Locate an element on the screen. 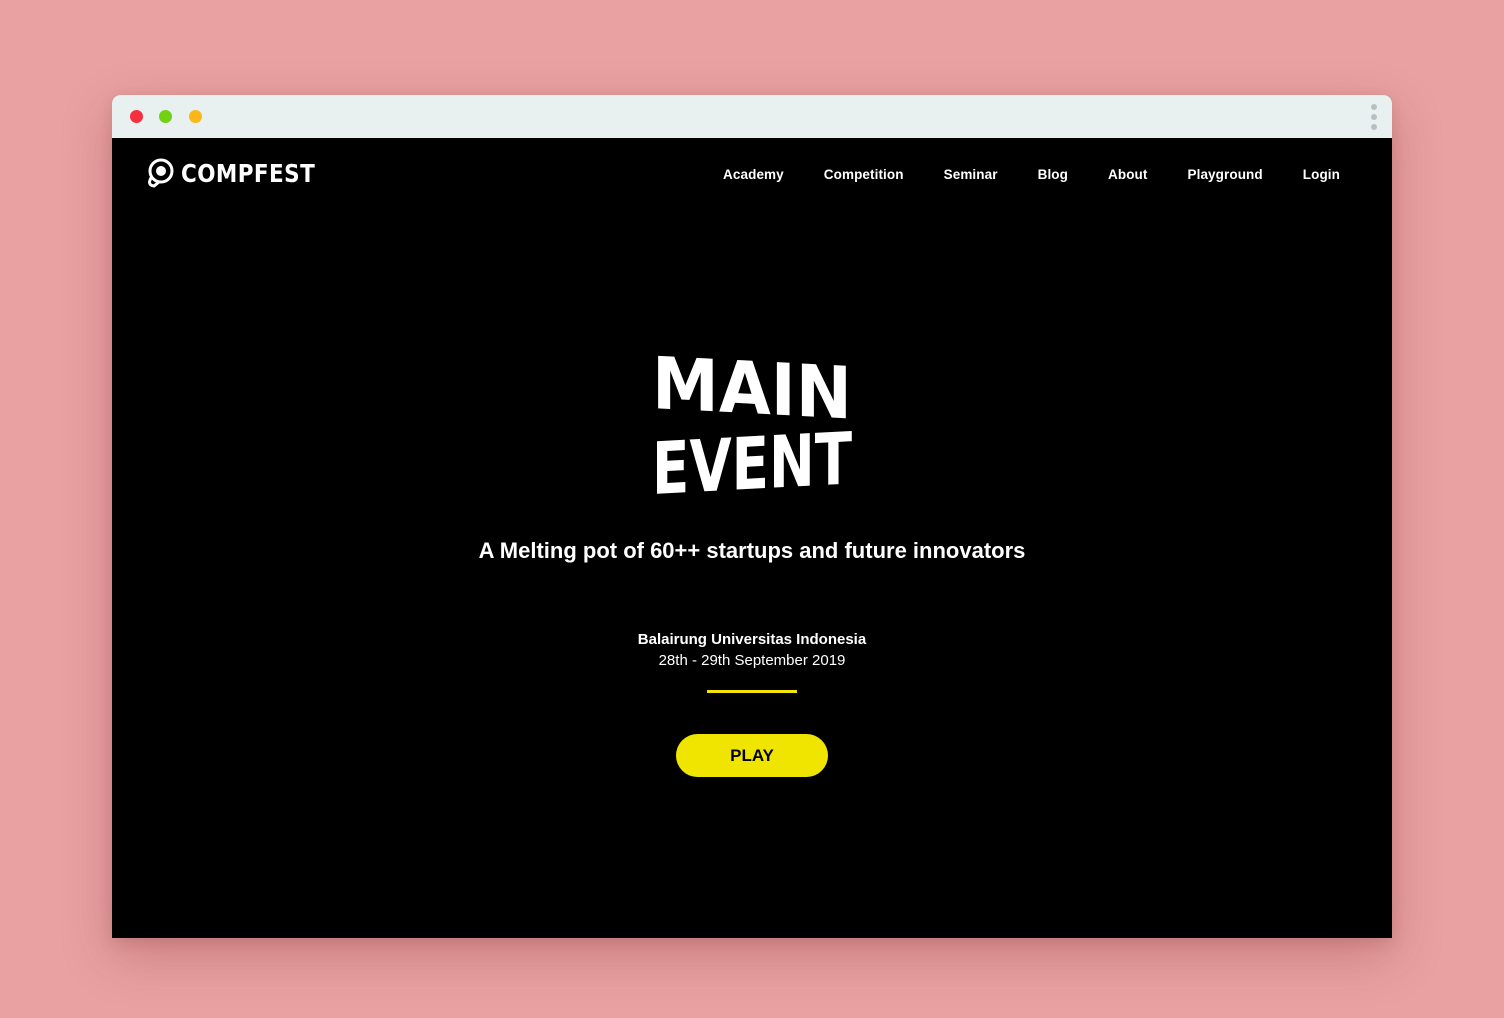 The height and width of the screenshot is (1018, 1504). logo-text: COMPFEST is located at coordinates (248, 173).